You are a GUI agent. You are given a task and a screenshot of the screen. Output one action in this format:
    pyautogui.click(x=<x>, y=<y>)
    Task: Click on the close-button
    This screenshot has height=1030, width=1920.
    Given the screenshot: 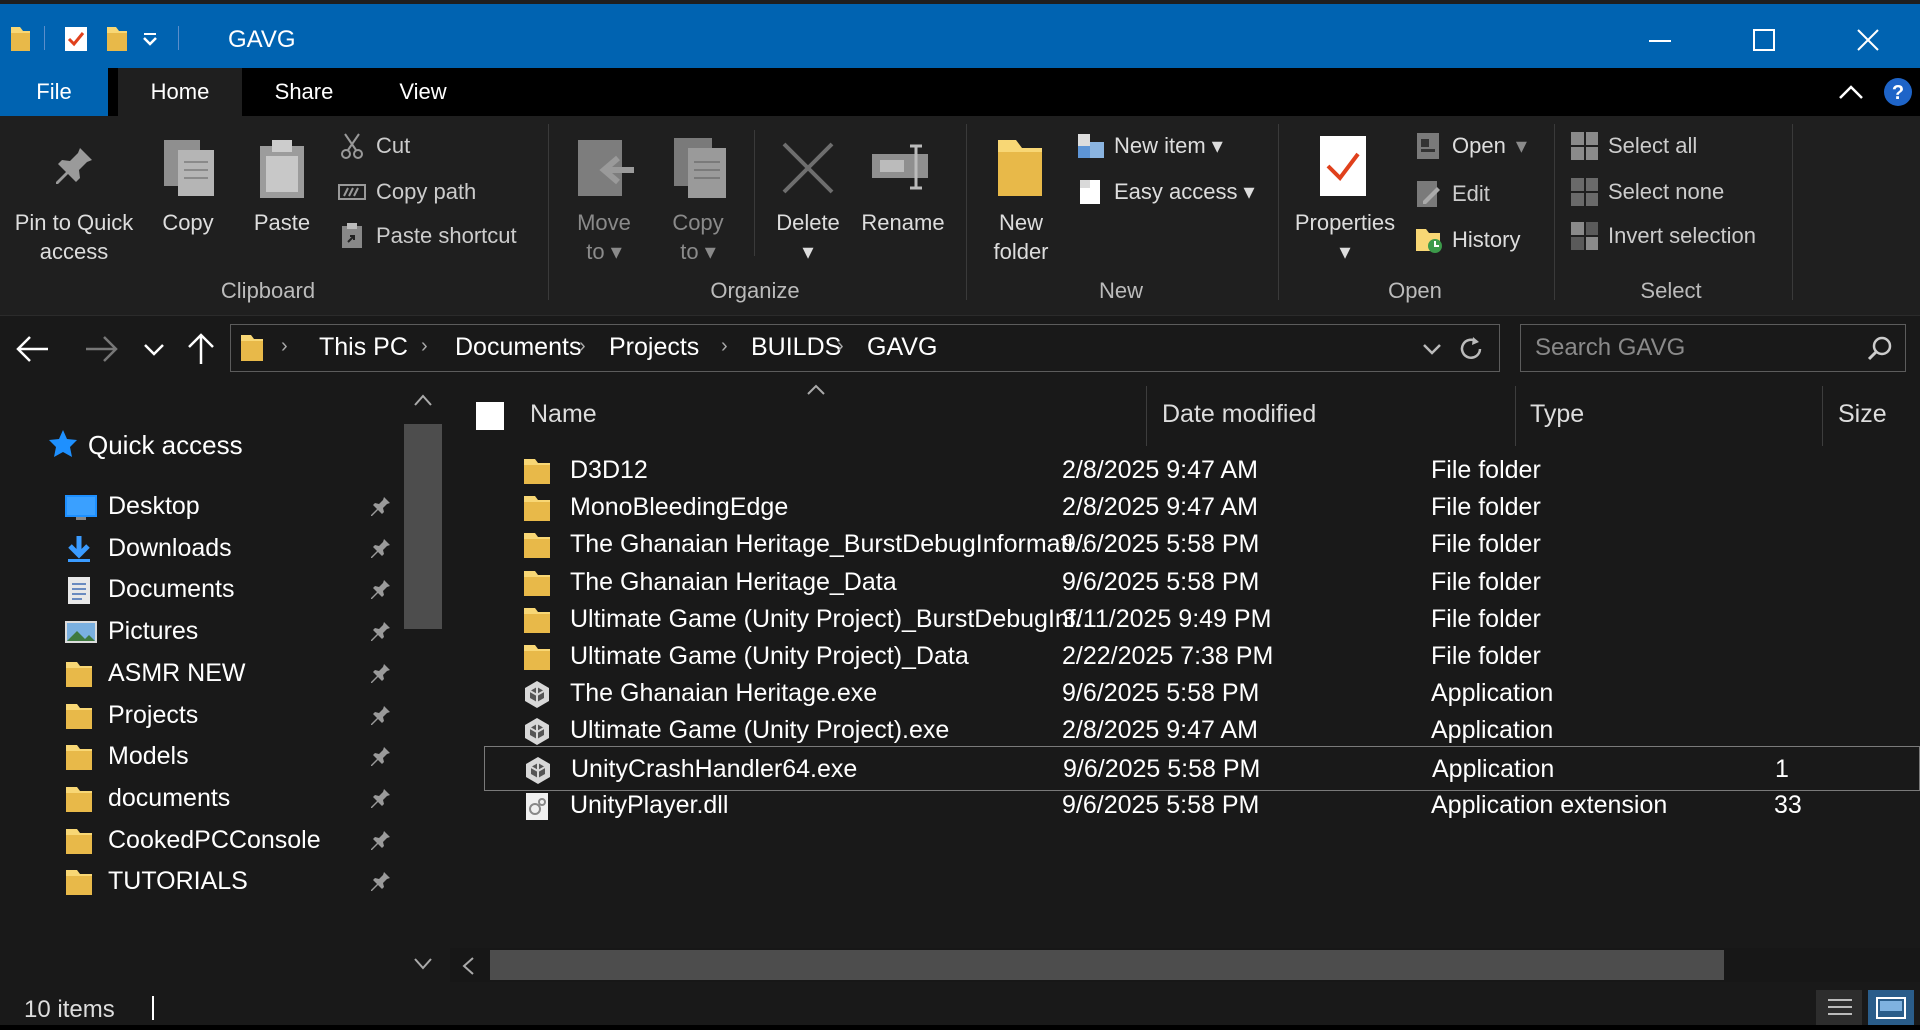 What is the action you would take?
    pyautogui.click(x=1868, y=40)
    